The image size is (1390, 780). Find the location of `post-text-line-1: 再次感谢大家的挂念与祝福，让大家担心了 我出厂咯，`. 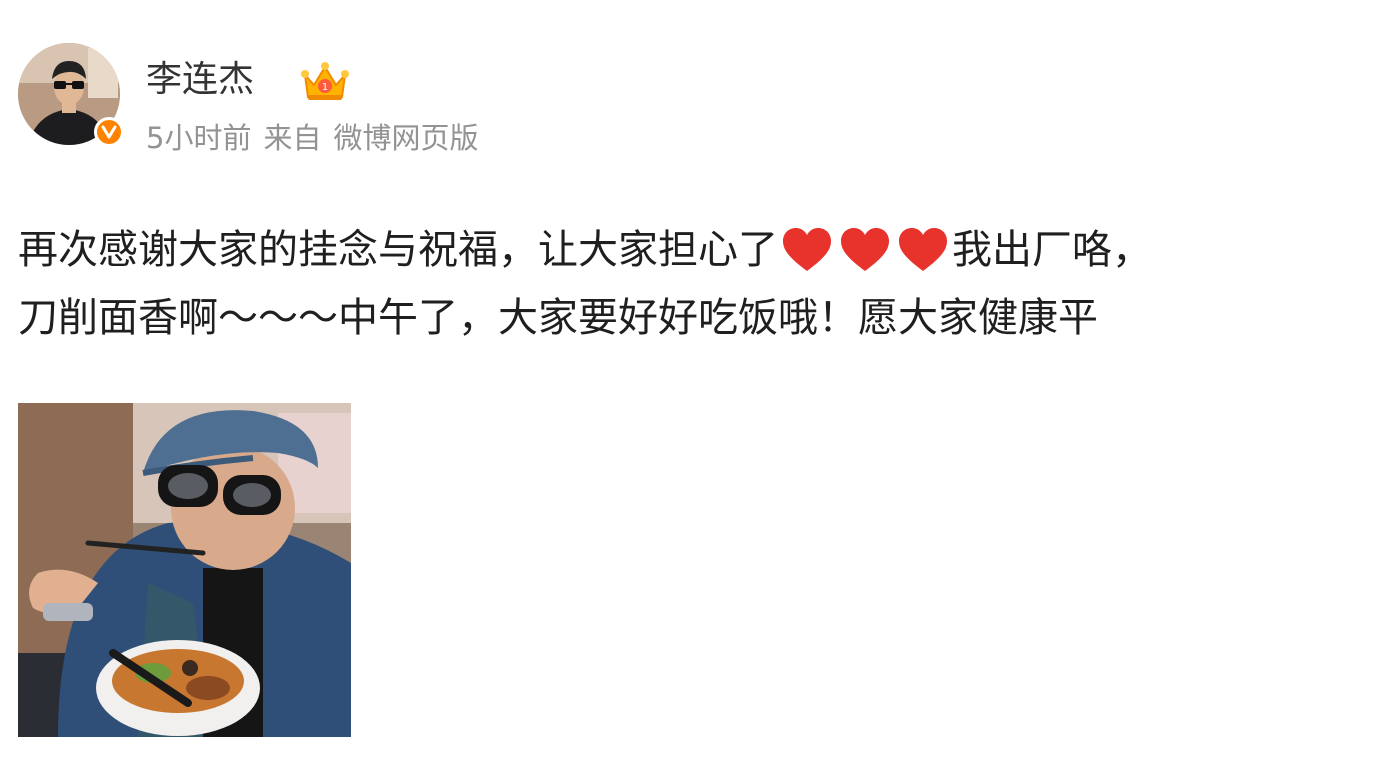

post-text-line-1: 再次感谢大家的挂念与祝福，让大家担心了 我出厂咯， is located at coordinates (704, 250).